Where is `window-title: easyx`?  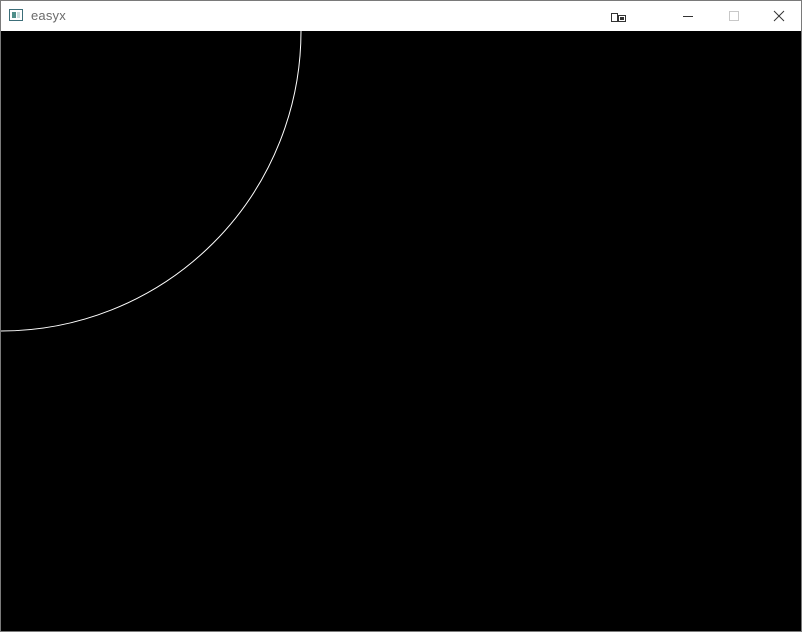
window-title: easyx is located at coordinates (48, 15).